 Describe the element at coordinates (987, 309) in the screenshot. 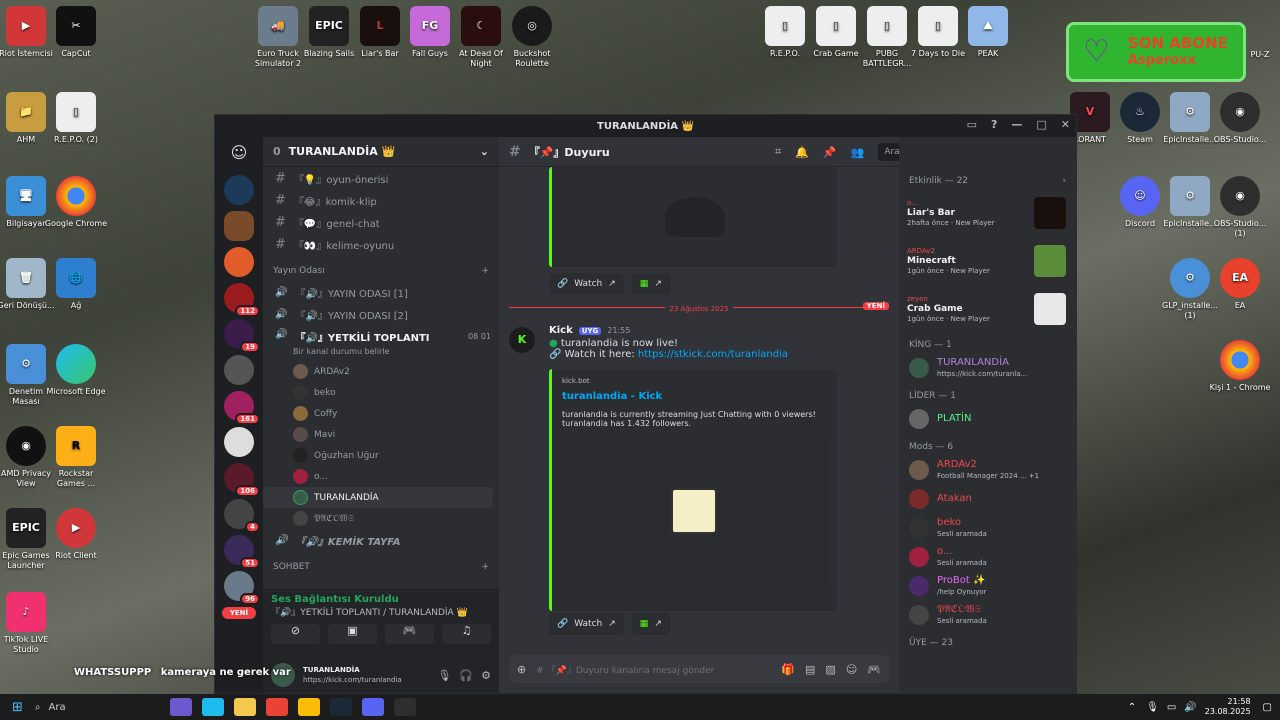

I see `activity-card: zeyen Crab Game 1gün önce · New Player` at that location.